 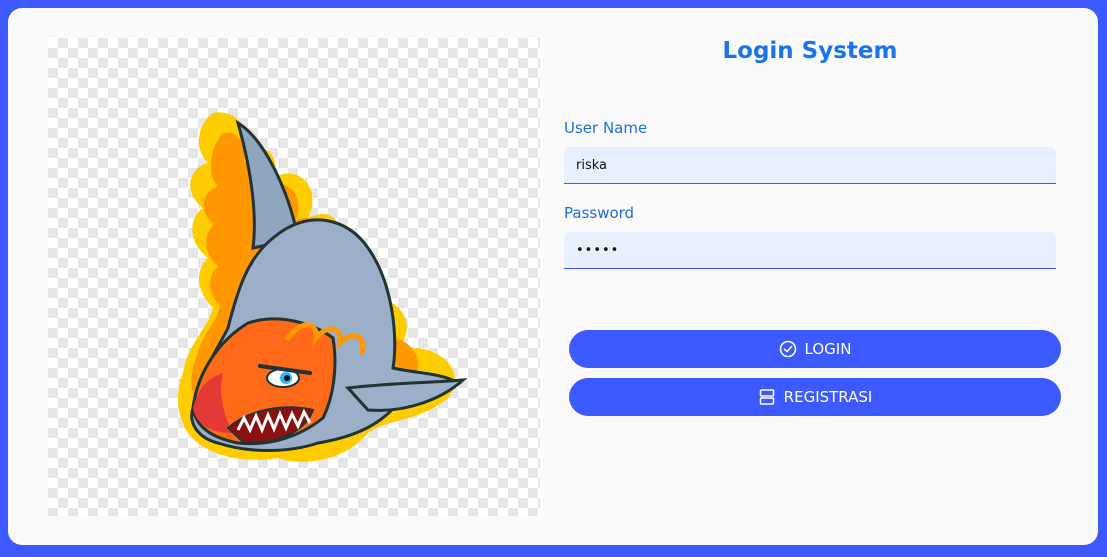 I want to click on register-button: REGISTRASI, so click(x=815, y=397).